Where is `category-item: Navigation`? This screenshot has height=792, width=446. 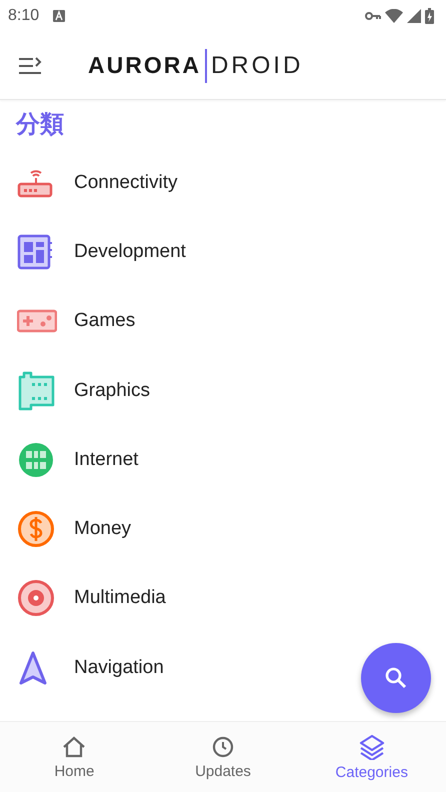 category-item: Navigation is located at coordinates (119, 667).